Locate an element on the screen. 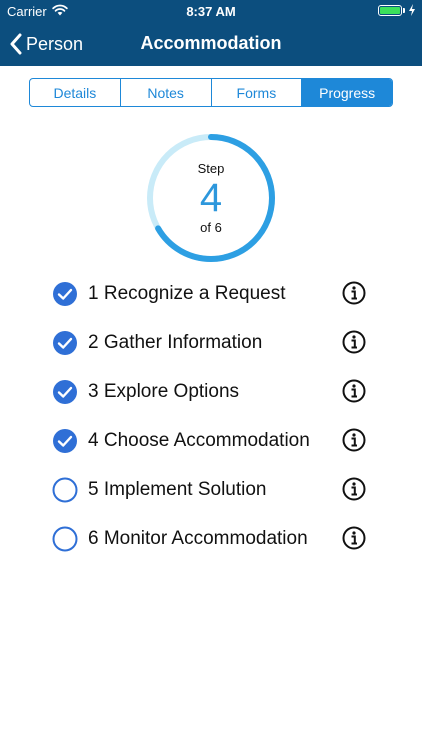 The image size is (422, 750). navigation-header: Carrier 8:37 AM Person Accommodation is located at coordinates (211, 33).